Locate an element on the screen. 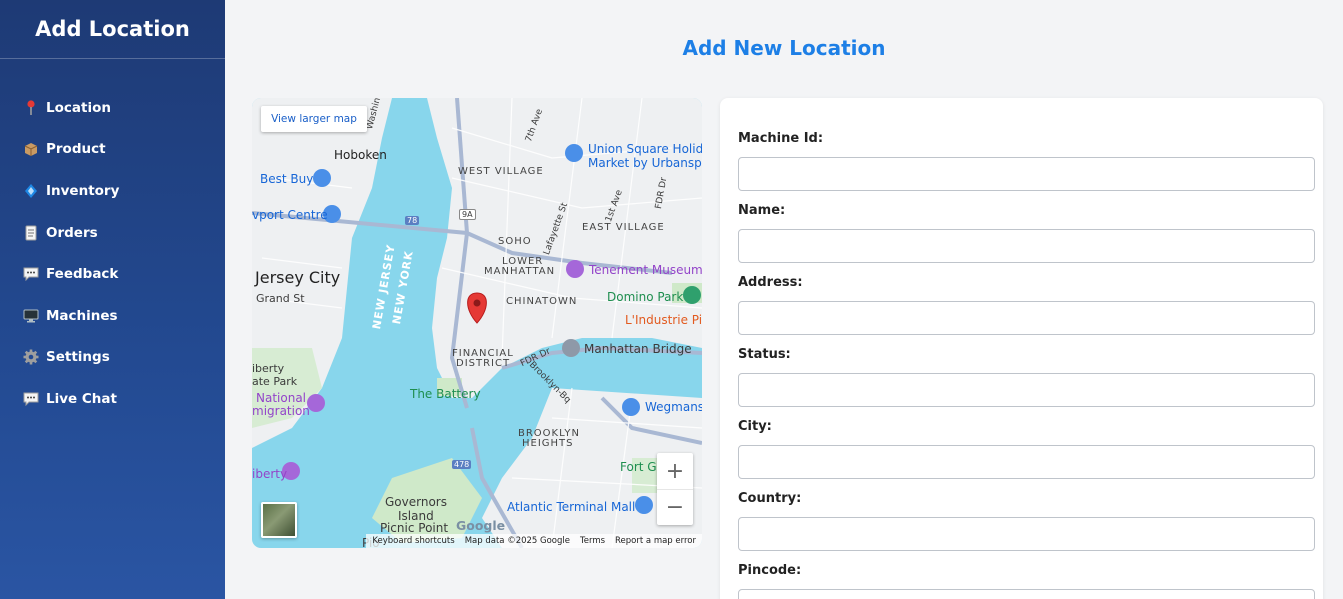 The height and width of the screenshot is (599, 1343). map-label: Grand St is located at coordinates (280, 298).